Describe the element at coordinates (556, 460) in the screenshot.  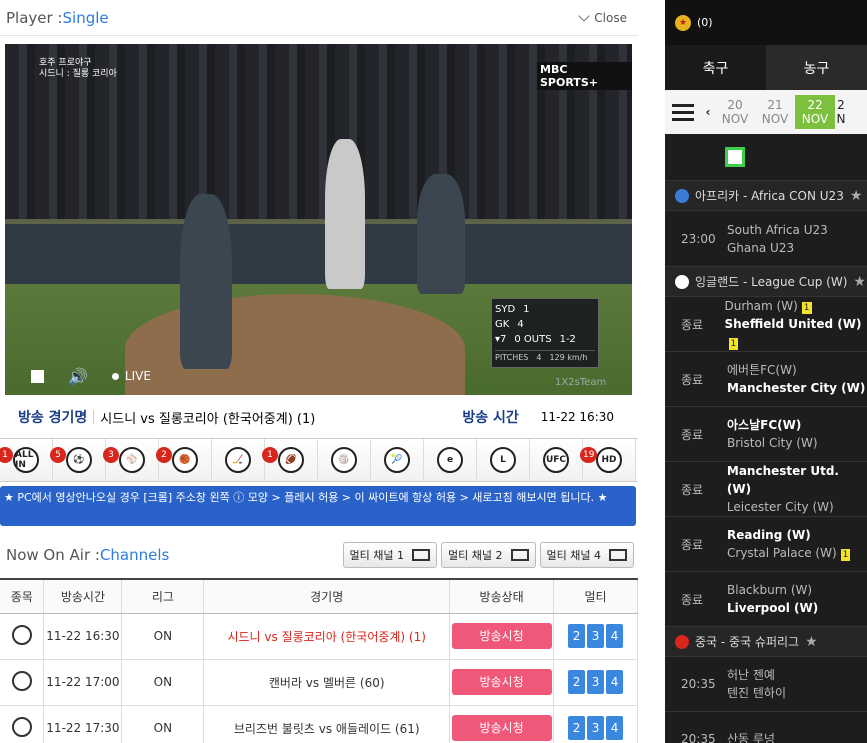
I see `sport-filter-ufc: UFC` at that location.